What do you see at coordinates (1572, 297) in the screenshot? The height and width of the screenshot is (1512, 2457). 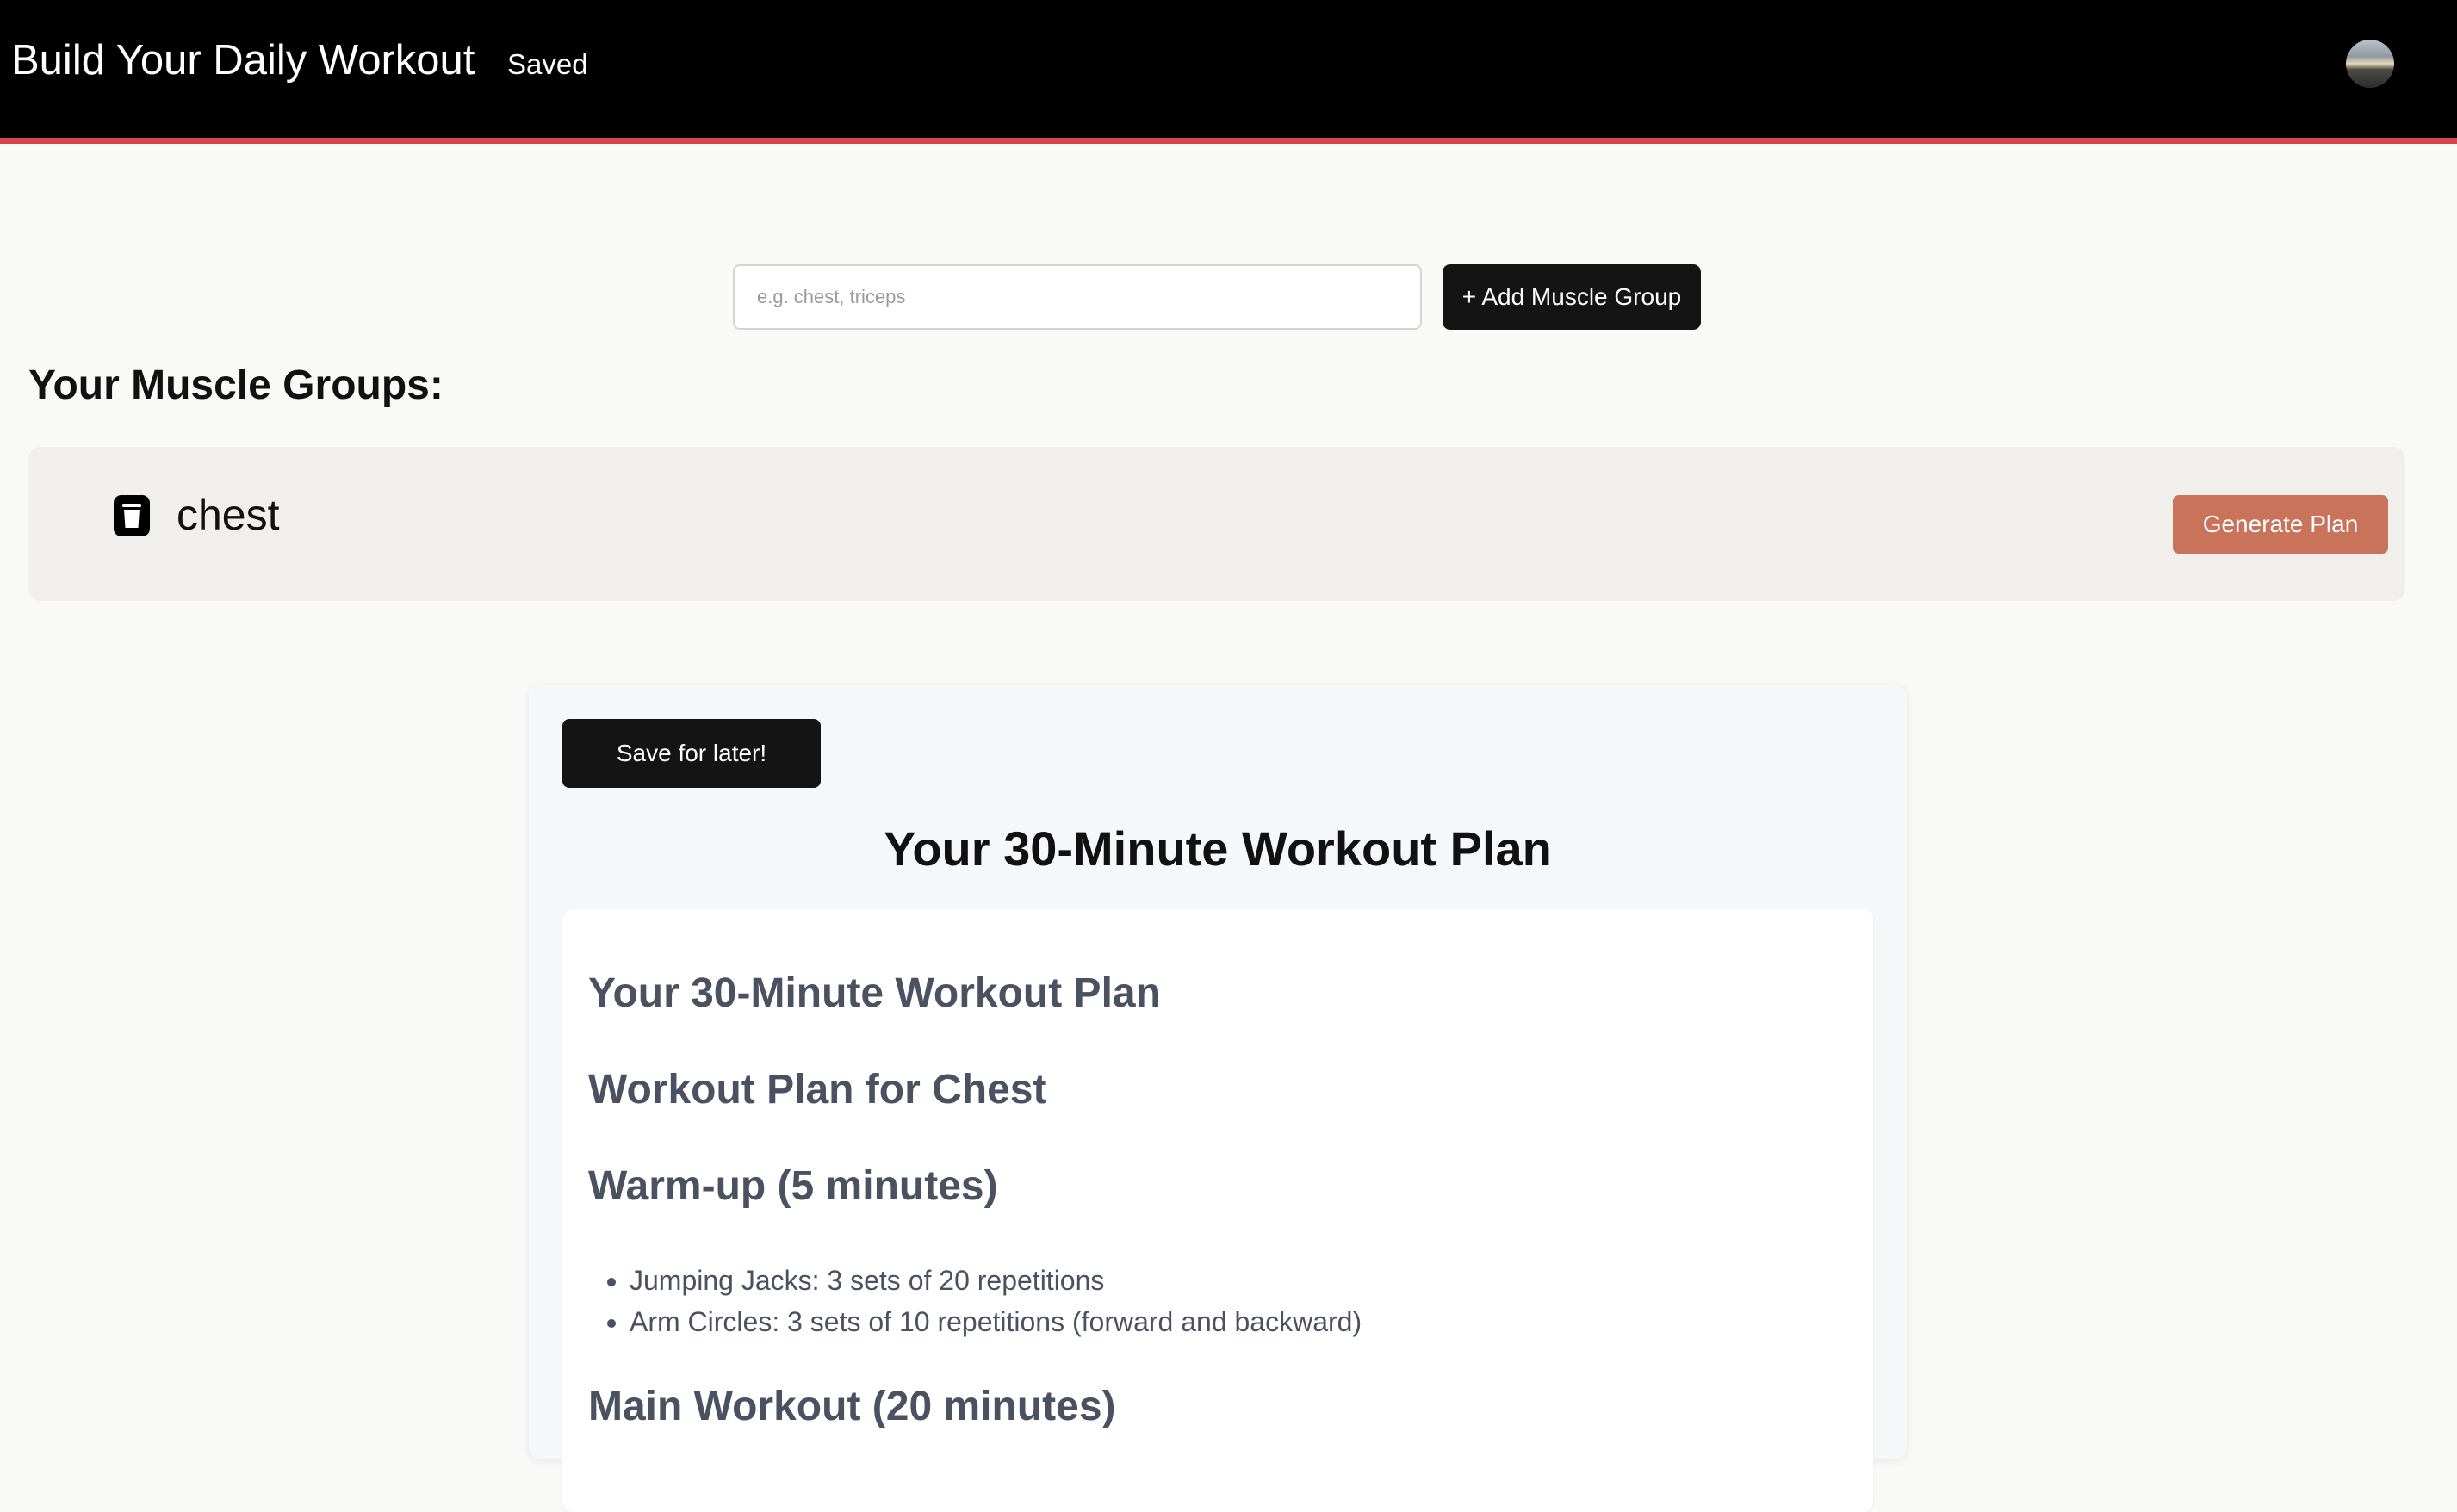 I see `add-muscle-group-button: + Add Muscle Group` at bounding box center [1572, 297].